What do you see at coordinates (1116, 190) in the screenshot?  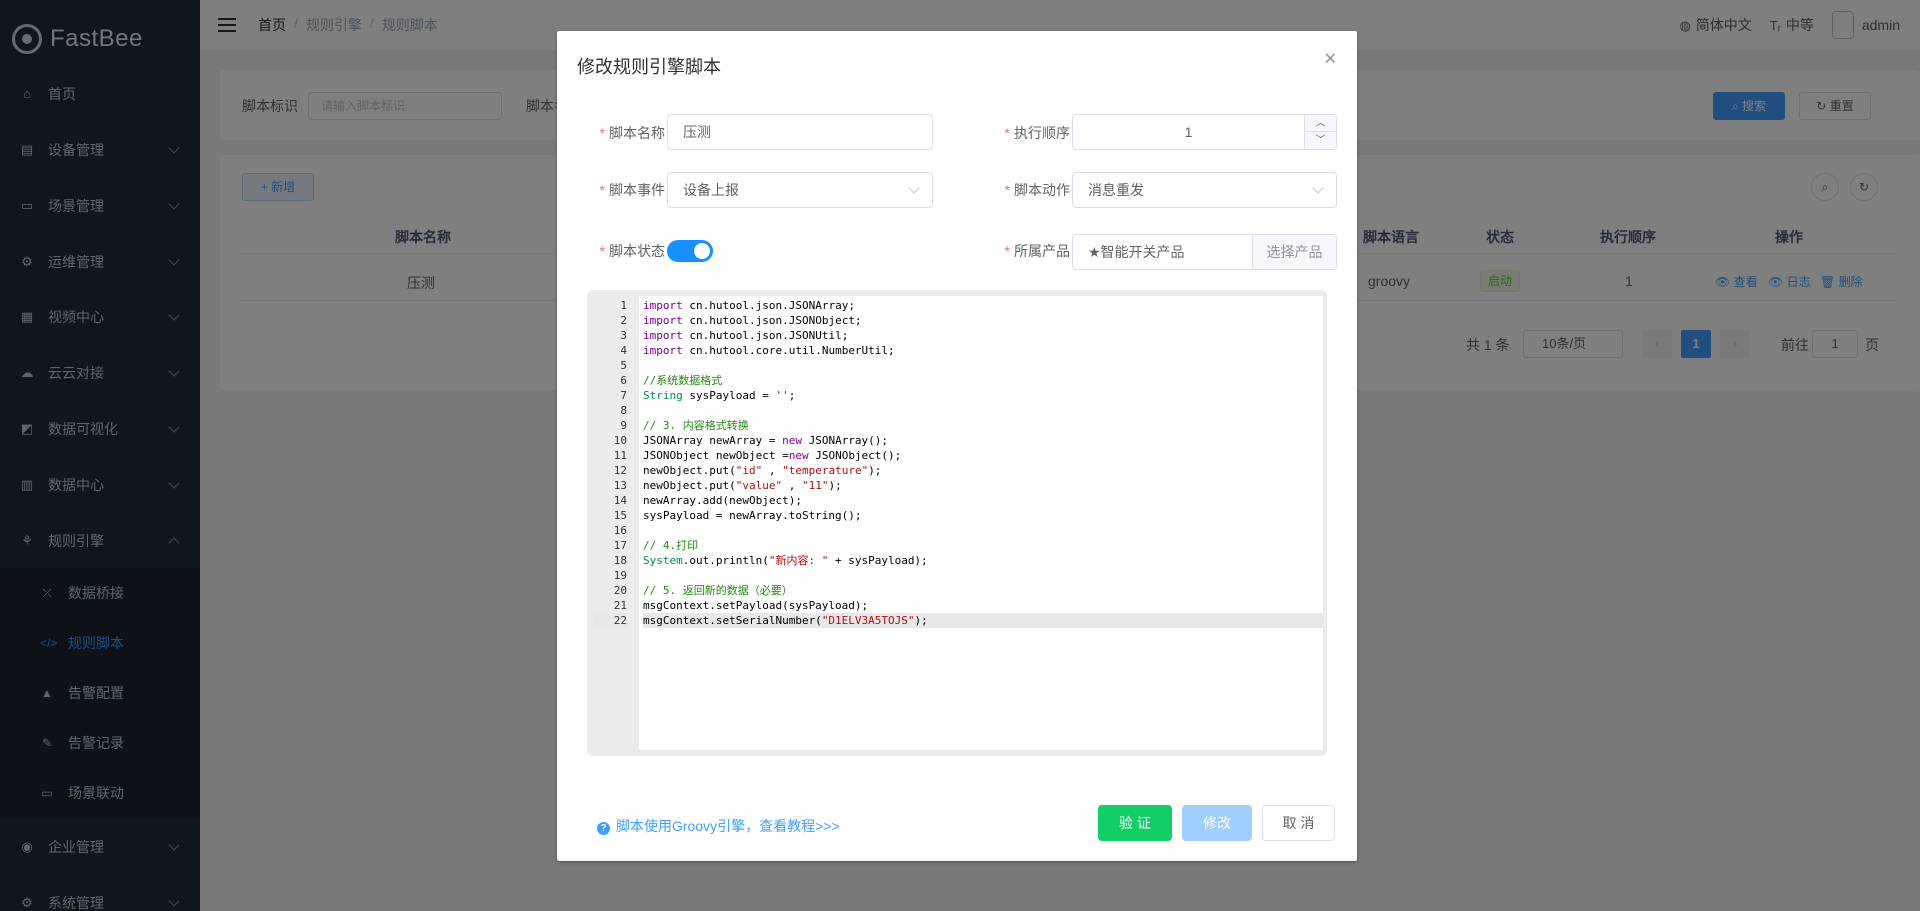 I see `script-action-value: 消息重发` at bounding box center [1116, 190].